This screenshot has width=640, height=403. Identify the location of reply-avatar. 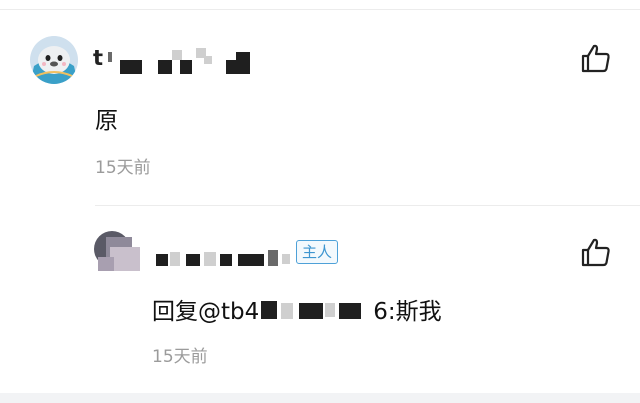
(118, 253).